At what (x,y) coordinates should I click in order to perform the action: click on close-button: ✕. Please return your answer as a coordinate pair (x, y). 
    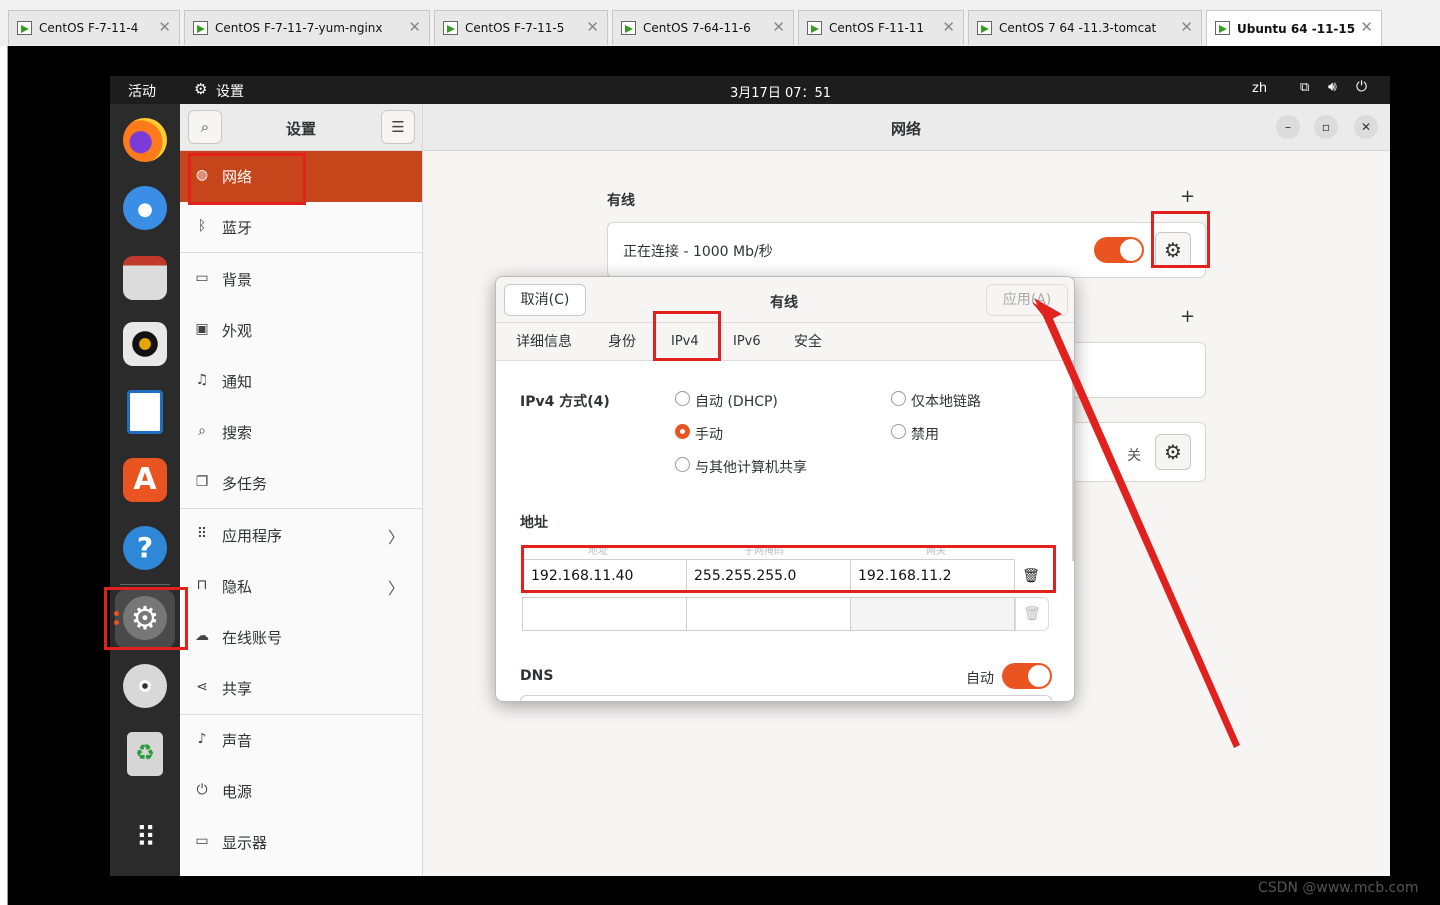
    Looking at the image, I should click on (1366, 127).